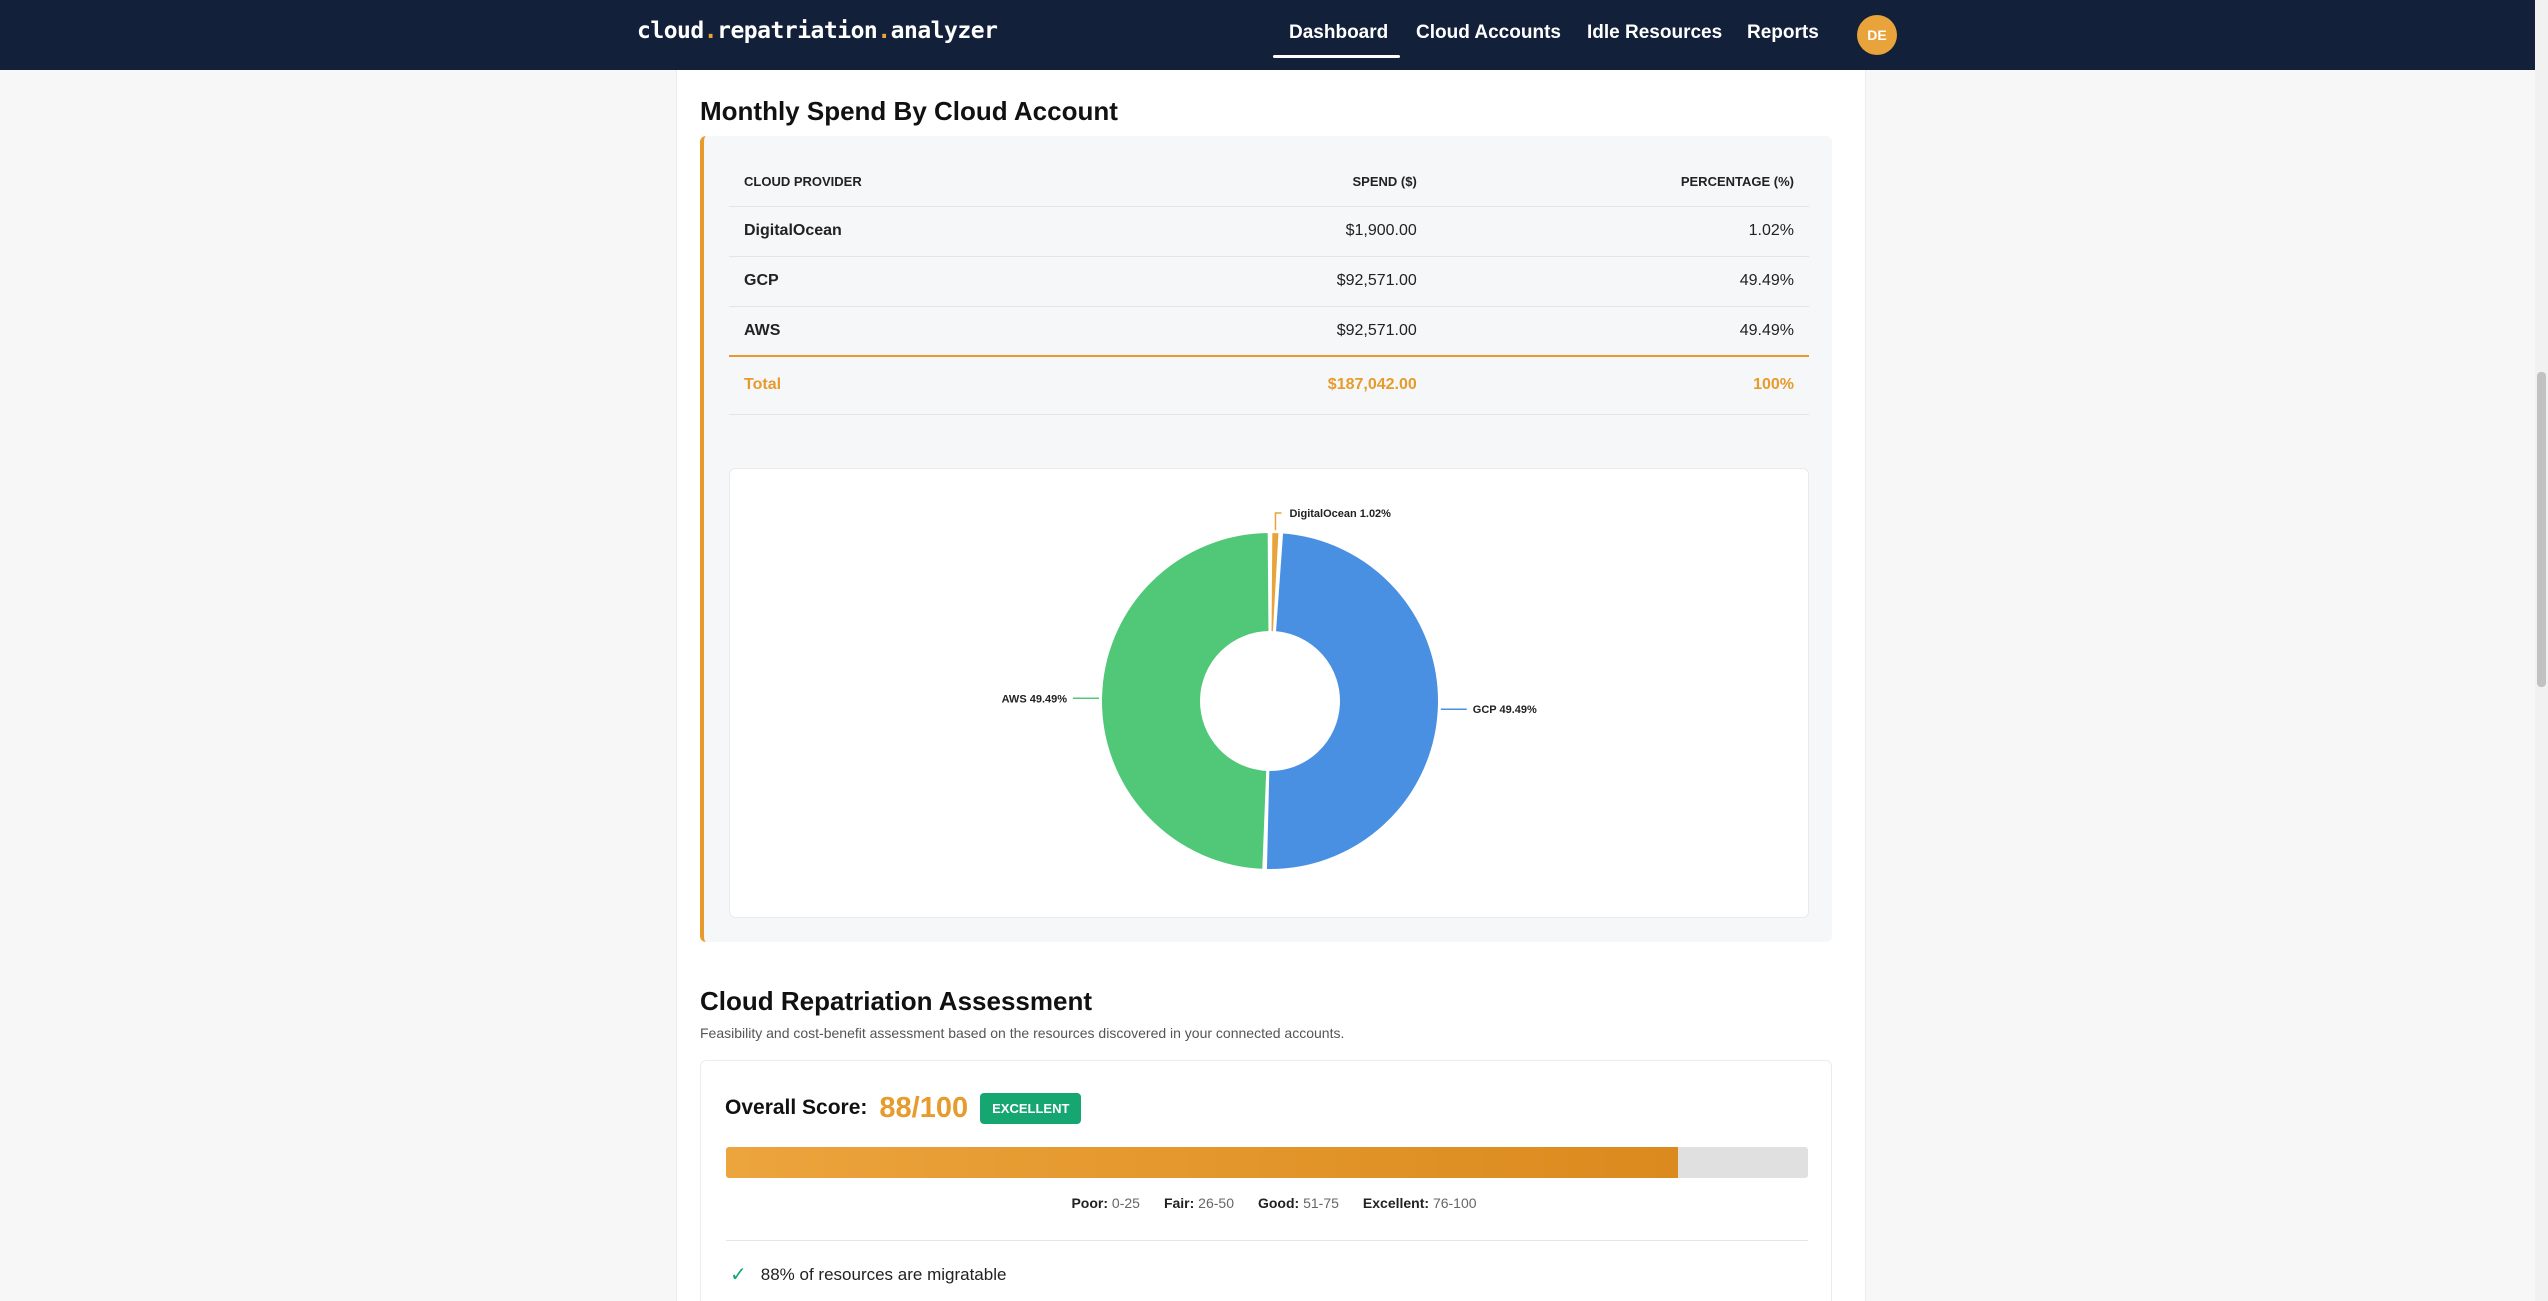  What do you see at coordinates (1505, 710) in the screenshot?
I see `donut-label-gcp: GCP 49.49%` at bounding box center [1505, 710].